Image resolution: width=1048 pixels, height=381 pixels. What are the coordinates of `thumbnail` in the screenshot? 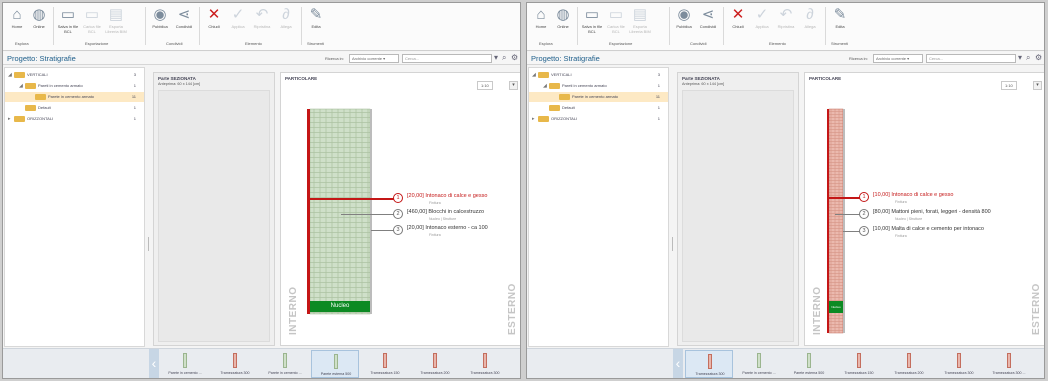 It's located at (859, 360).